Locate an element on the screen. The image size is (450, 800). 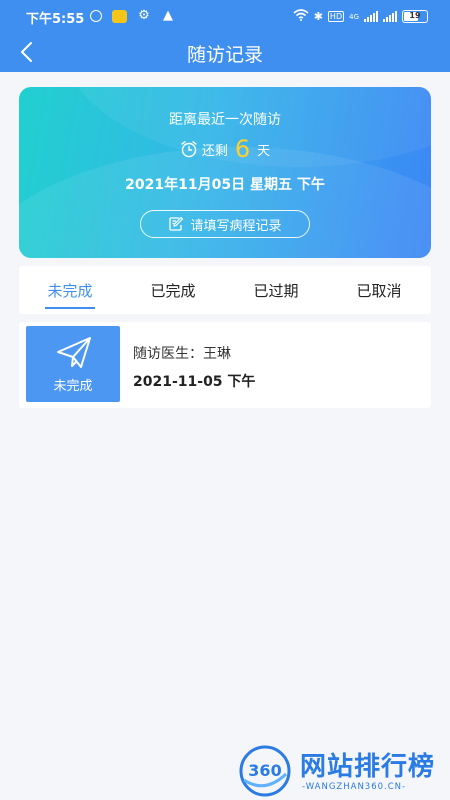
record-status-label: 未完成 is located at coordinates (73, 386).